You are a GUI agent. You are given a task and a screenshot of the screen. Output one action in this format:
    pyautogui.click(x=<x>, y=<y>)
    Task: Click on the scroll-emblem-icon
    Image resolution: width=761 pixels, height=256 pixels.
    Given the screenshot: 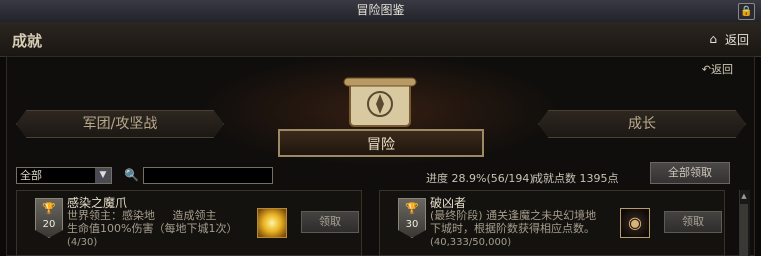 What is the action you would take?
    pyautogui.click(x=380, y=102)
    